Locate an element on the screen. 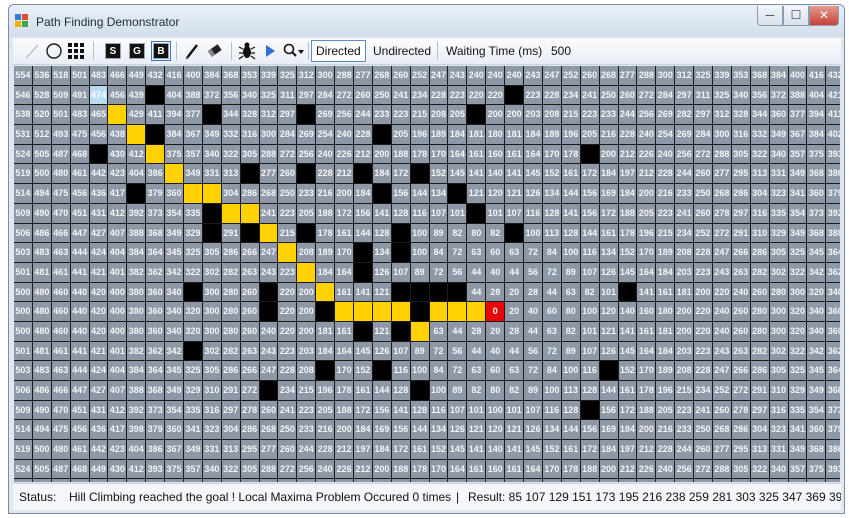 The width and height of the screenshot is (849, 518). grid-cell: 134 is located at coordinates (608, 252).